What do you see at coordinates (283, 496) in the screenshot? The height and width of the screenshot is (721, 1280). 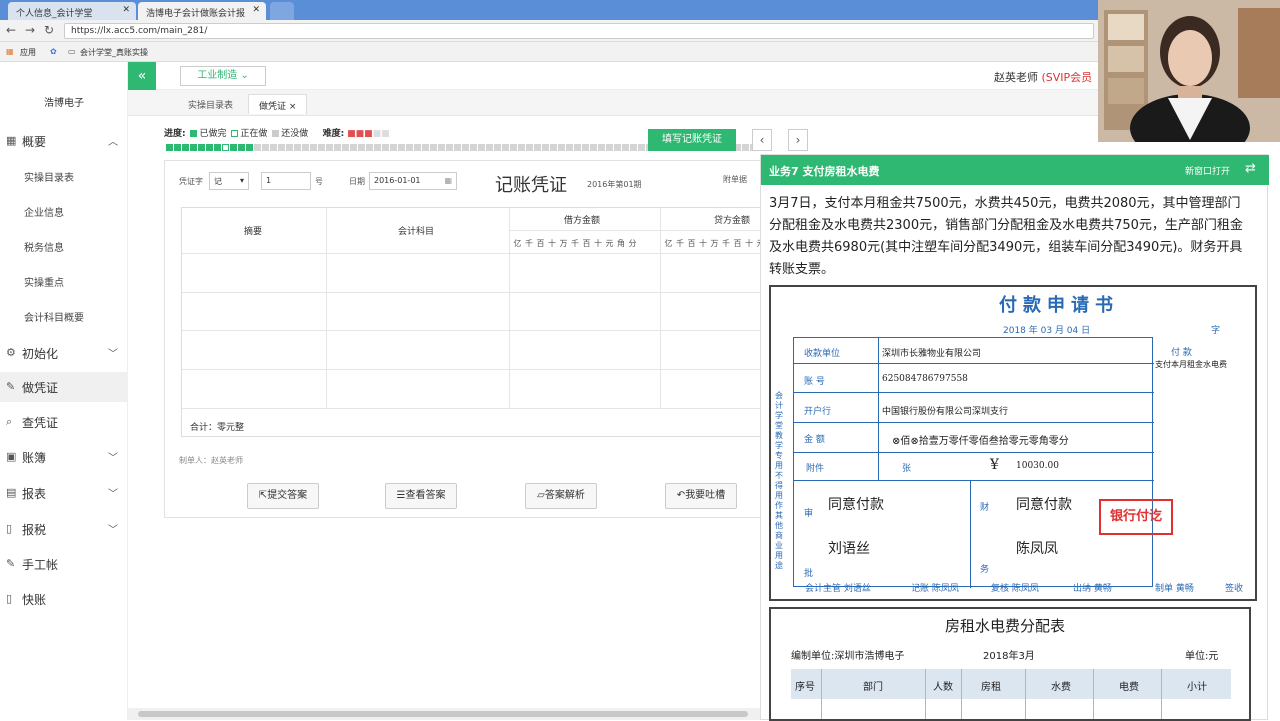 I see `submit-answer-button: ⇱提交答案` at bounding box center [283, 496].